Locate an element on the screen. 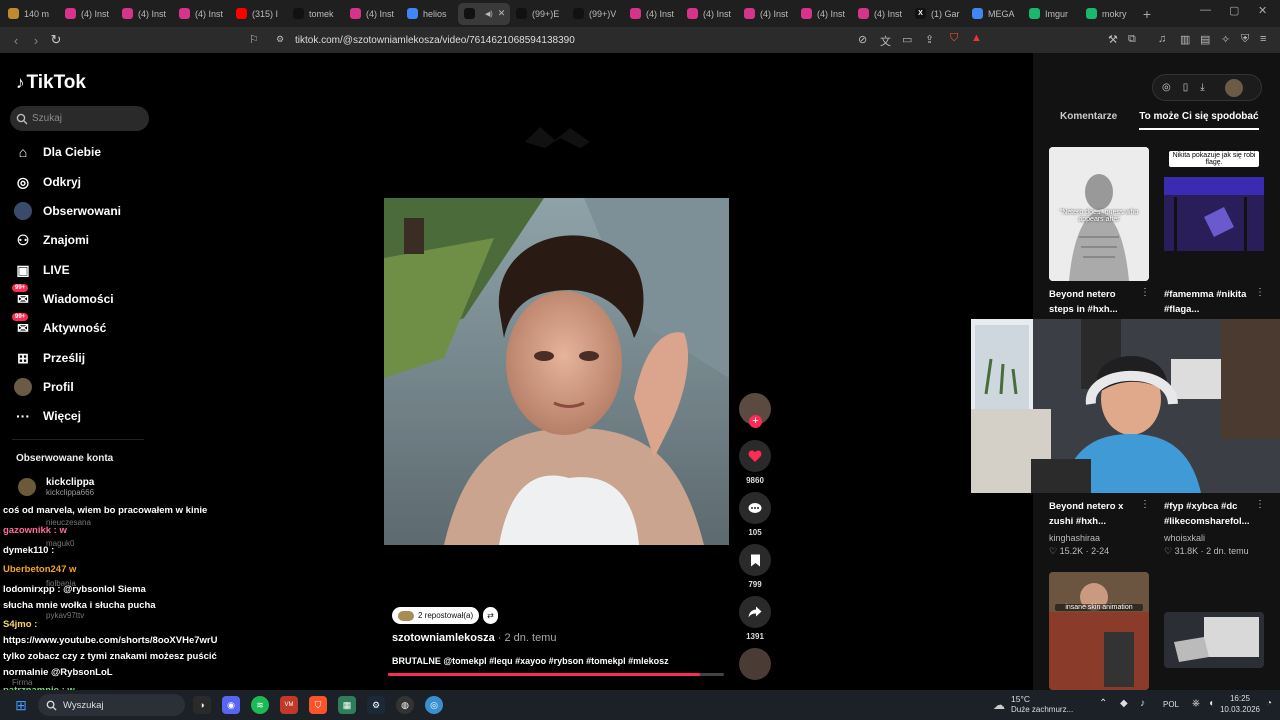 The width and height of the screenshot is (1280, 720). clock-time: 16:25 is located at coordinates (1240, 698).